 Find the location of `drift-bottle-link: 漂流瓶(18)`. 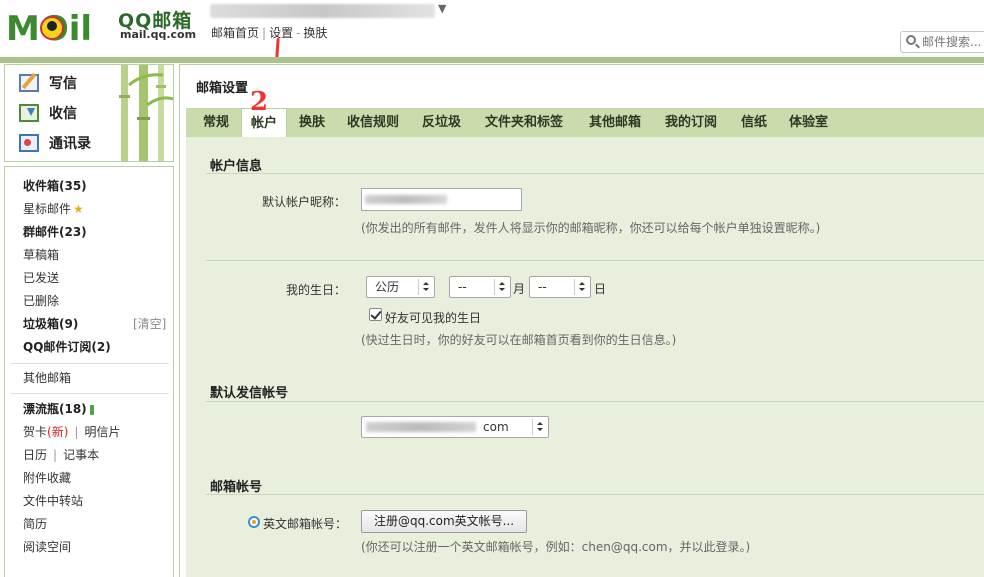

drift-bottle-link: 漂流瓶(18) is located at coordinates (58, 408).